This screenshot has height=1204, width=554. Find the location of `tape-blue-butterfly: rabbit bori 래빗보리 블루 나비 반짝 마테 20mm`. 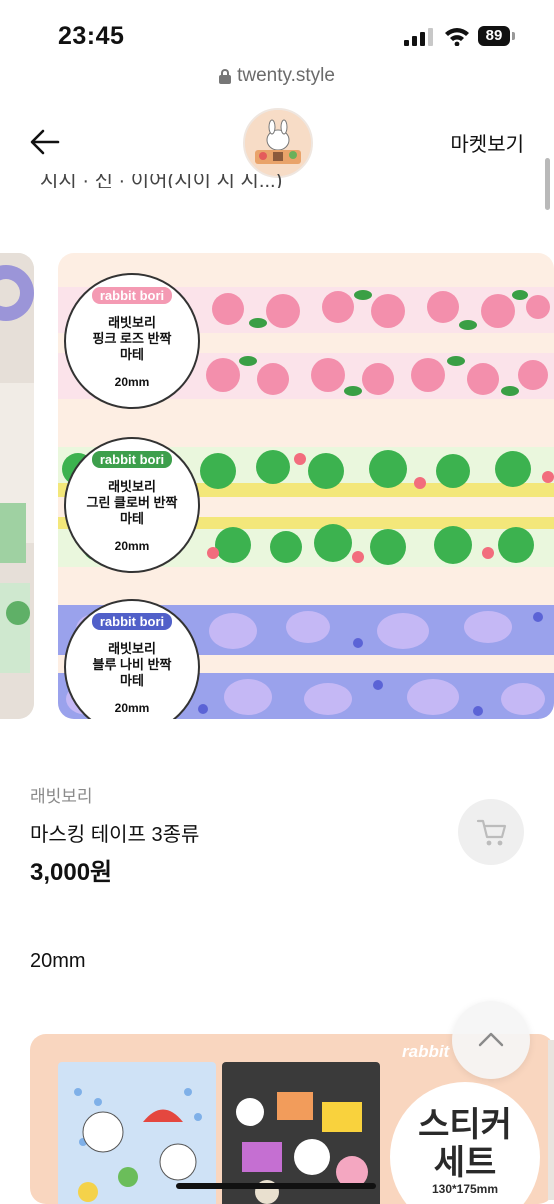

tape-blue-butterfly: rabbit bori 래빗보리 블루 나비 반짝 마테 20mm is located at coordinates (306, 659).